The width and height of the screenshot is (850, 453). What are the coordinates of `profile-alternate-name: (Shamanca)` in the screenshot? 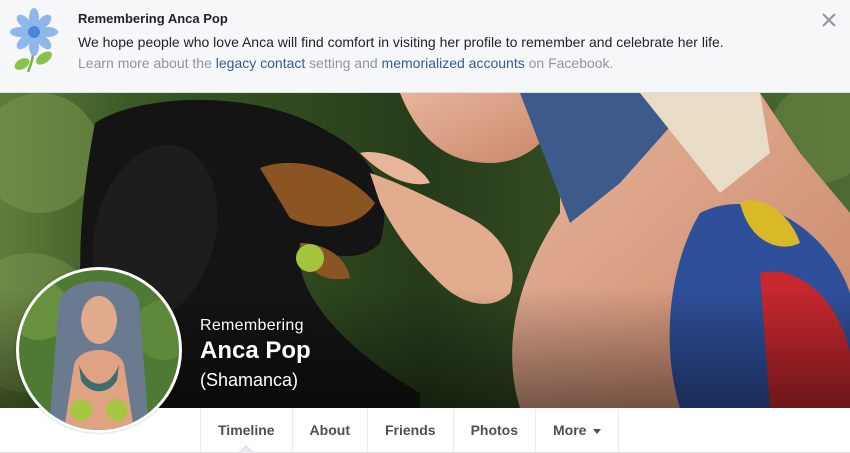 It's located at (249, 380).